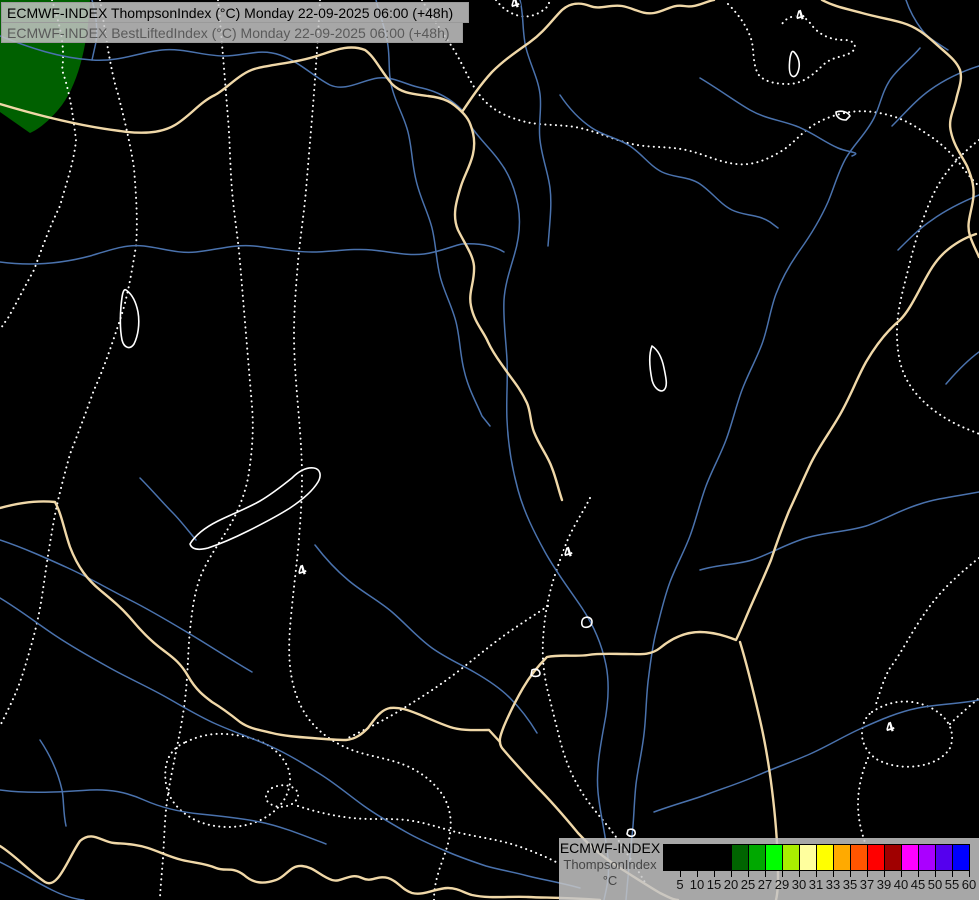 The image size is (979, 900). What do you see at coordinates (952, 884) in the screenshot?
I see `legend-tick-label: 55` at bounding box center [952, 884].